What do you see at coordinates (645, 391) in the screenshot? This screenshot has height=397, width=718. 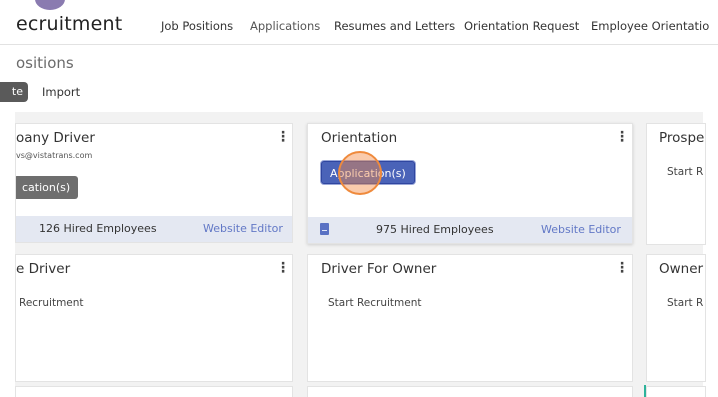 I see `status-indicator` at bounding box center [645, 391].